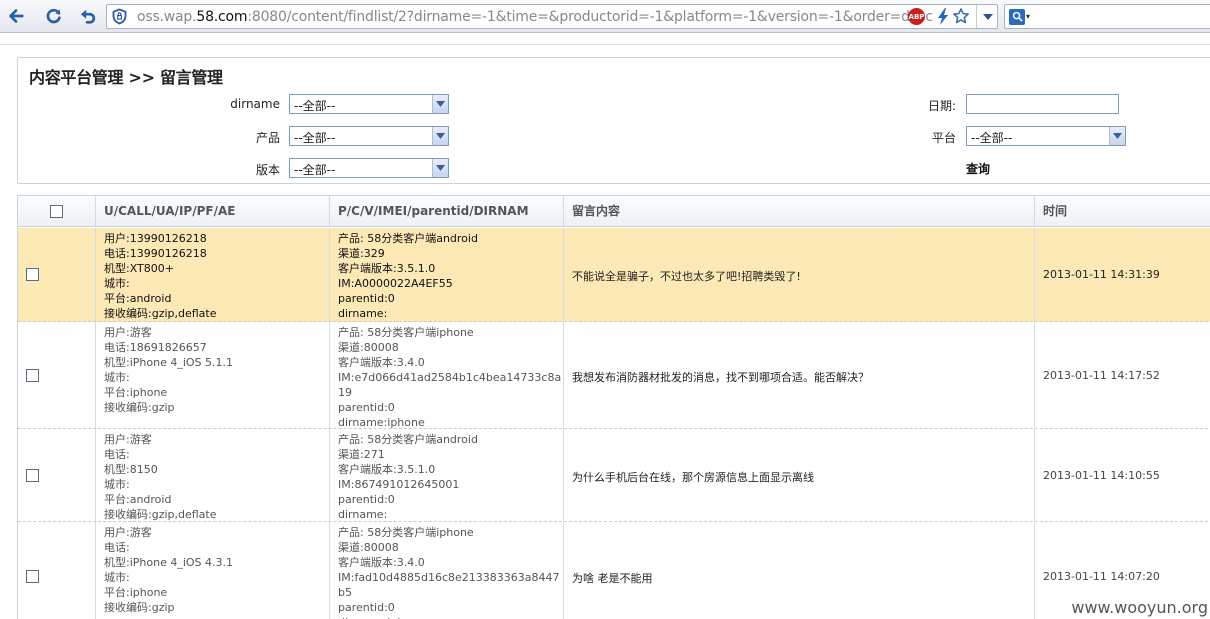 The width and height of the screenshot is (1210, 619). What do you see at coordinates (88, 16) in the screenshot?
I see `undo-icon` at bounding box center [88, 16].